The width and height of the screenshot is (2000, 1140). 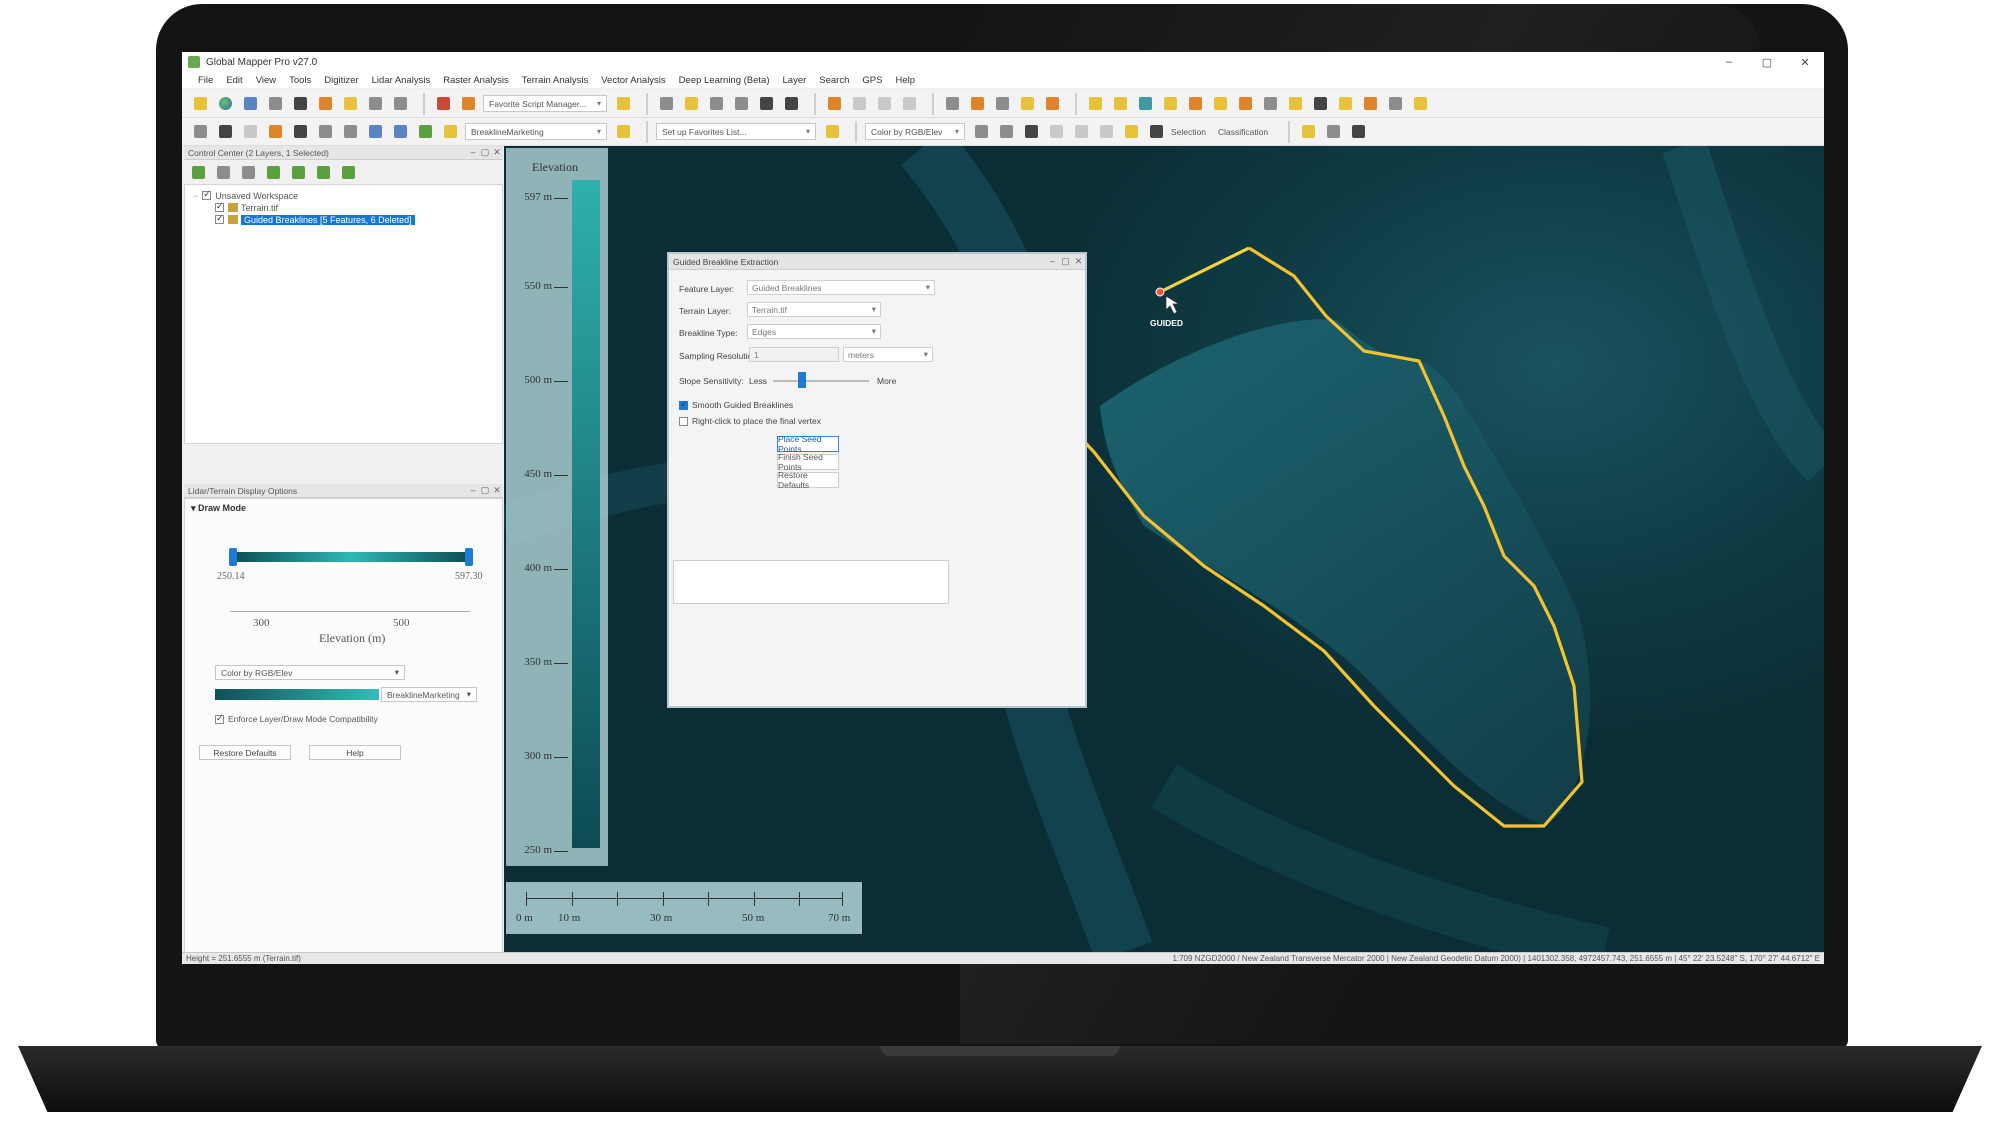 What do you see at coordinates (300, 80) in the screenshot?
I see `menu-tools: Tools` at bounding box center [300, 80].